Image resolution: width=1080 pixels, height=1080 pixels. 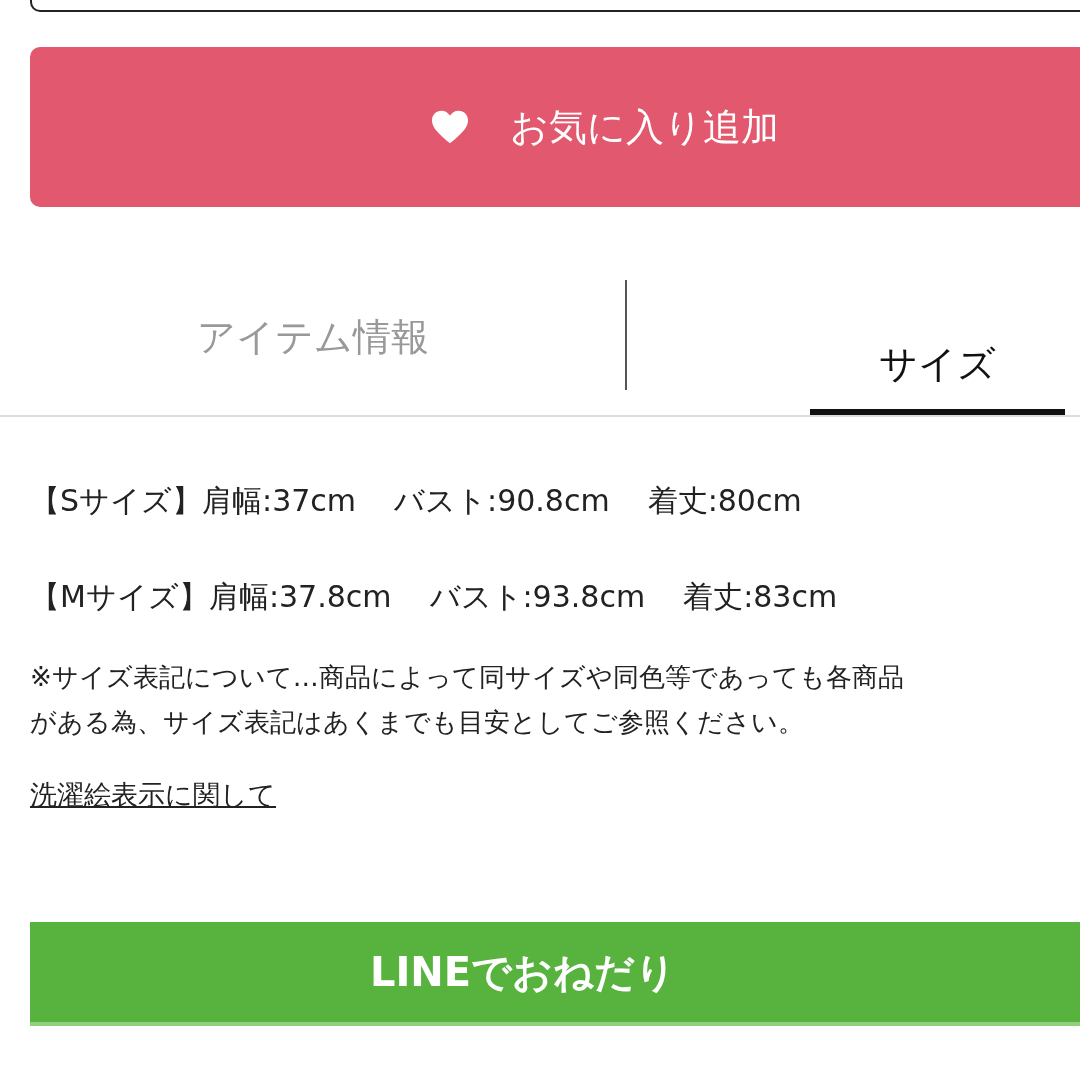 What do you see at coordinates (153, 795) in the screenshot?
I see `care-label-link: 洗濯絵表示に関して` at bounding box center [153, 795].